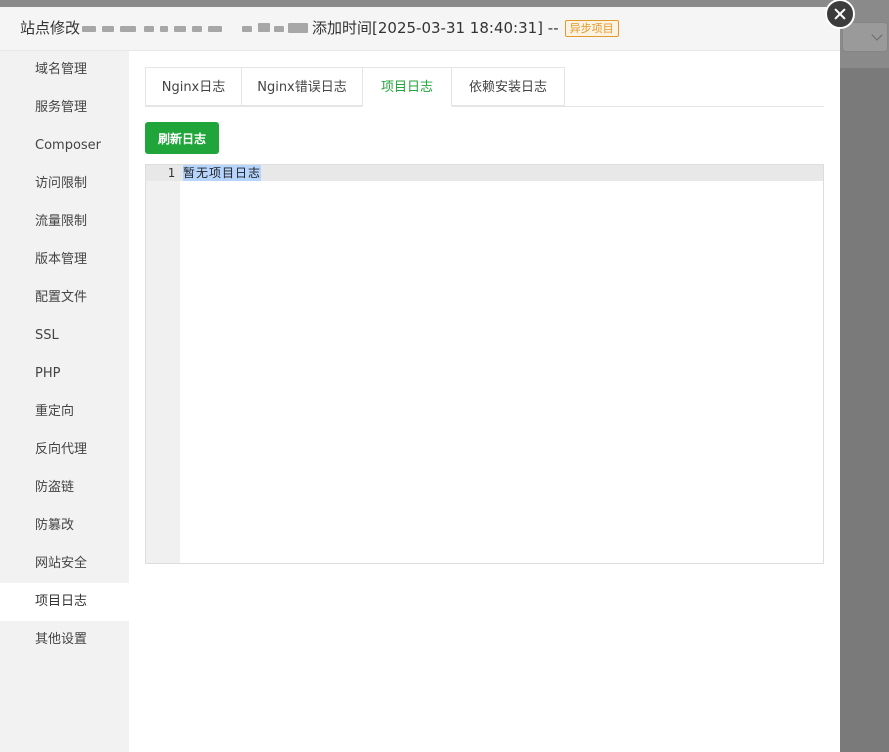 This screenshot has width=889, height=752. What do you see at coordinates (435, 28) in the screenshot?
I see `title-suffix: 添加时间[2025-03-31 18:40:31] --` at bounding box center [435, 28].